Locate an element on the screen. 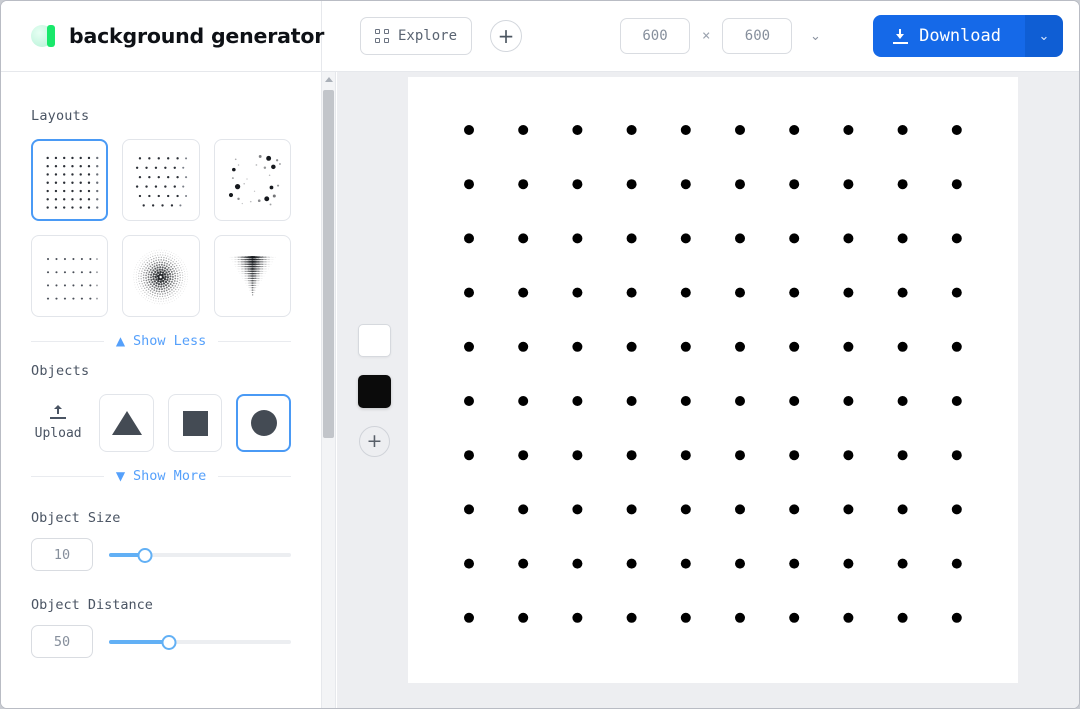 Image resolution: width=1080 pixels, height=709 pixels. layout-preview-scatter-random is located at coordinates (254, 180).